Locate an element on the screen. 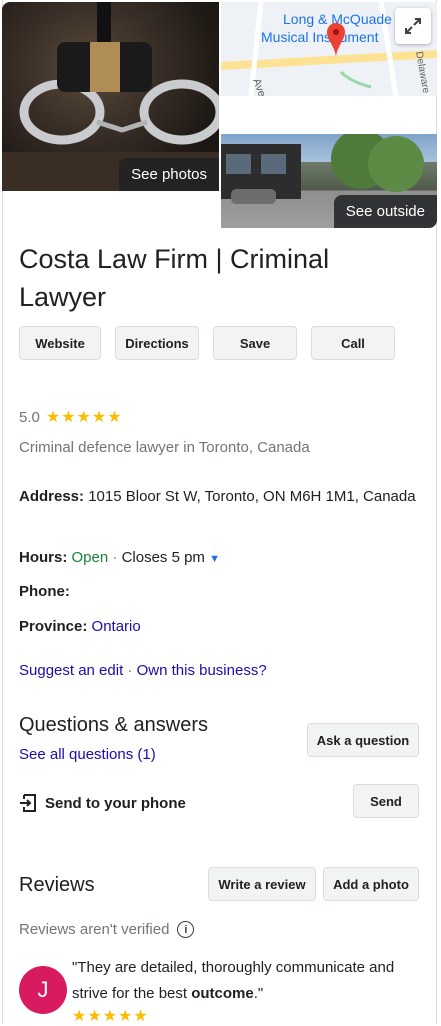  review-text-bold: outcome is located at coordinates (222, 993).